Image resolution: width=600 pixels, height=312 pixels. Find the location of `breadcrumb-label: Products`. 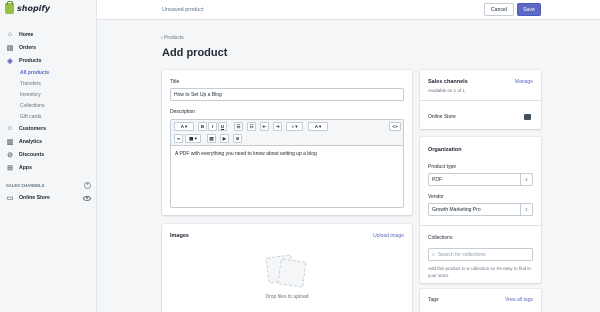

breadcrumb-label: Products is located at coordinates (174, 38).